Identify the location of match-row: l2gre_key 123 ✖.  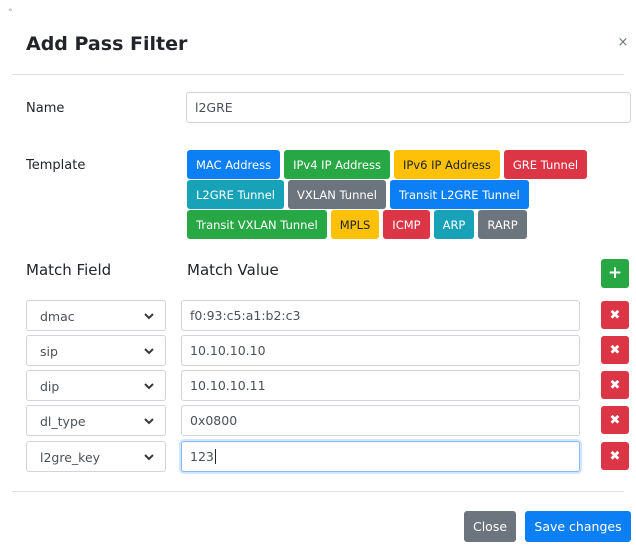
(328, 456).